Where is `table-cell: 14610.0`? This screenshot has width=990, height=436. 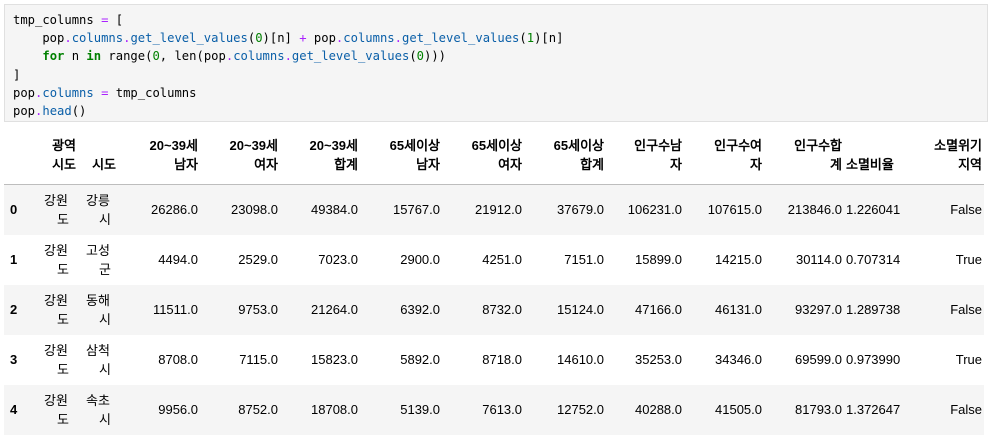
table-cell: 14610.0 is located at coordinates (580, 359).